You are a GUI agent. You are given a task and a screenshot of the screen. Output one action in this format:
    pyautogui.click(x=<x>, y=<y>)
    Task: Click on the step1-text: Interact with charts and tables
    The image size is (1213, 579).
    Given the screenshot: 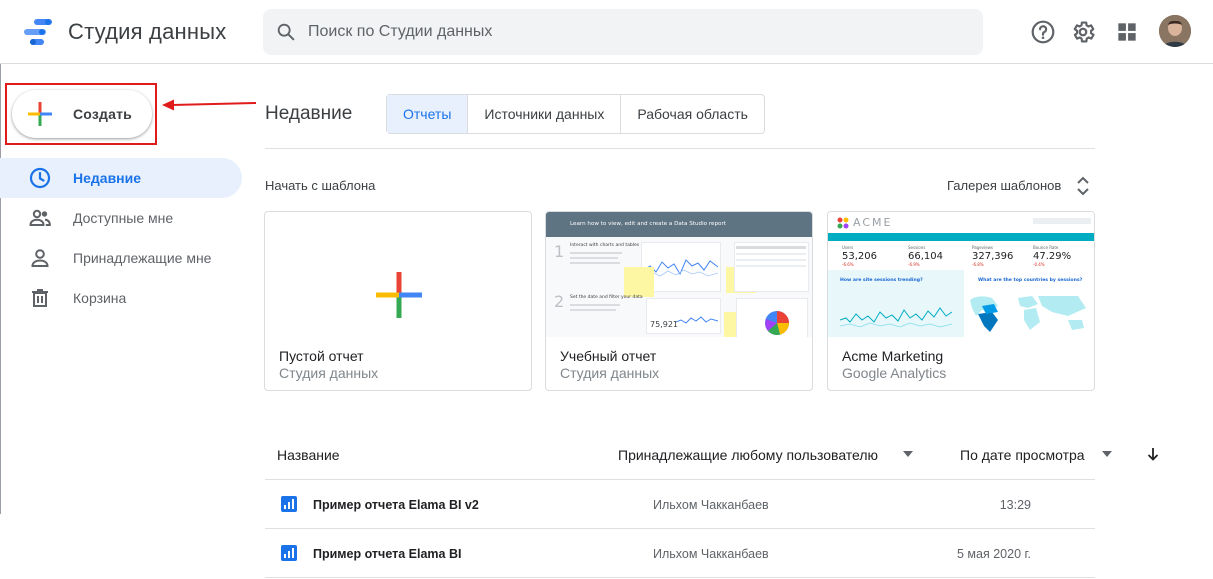 What is the action you would take?
    pyautogui.click(x=605, y=245)
    